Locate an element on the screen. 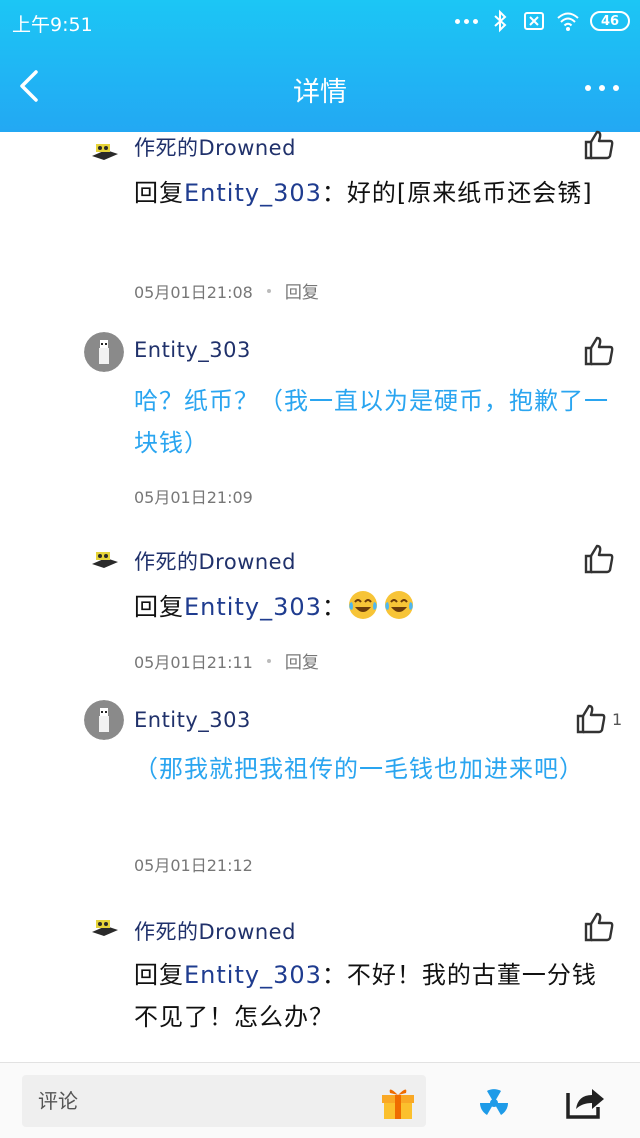 This screenshot has width=640, height=1138. status-time: 上午9:51 is located at coordinates (52, 25).